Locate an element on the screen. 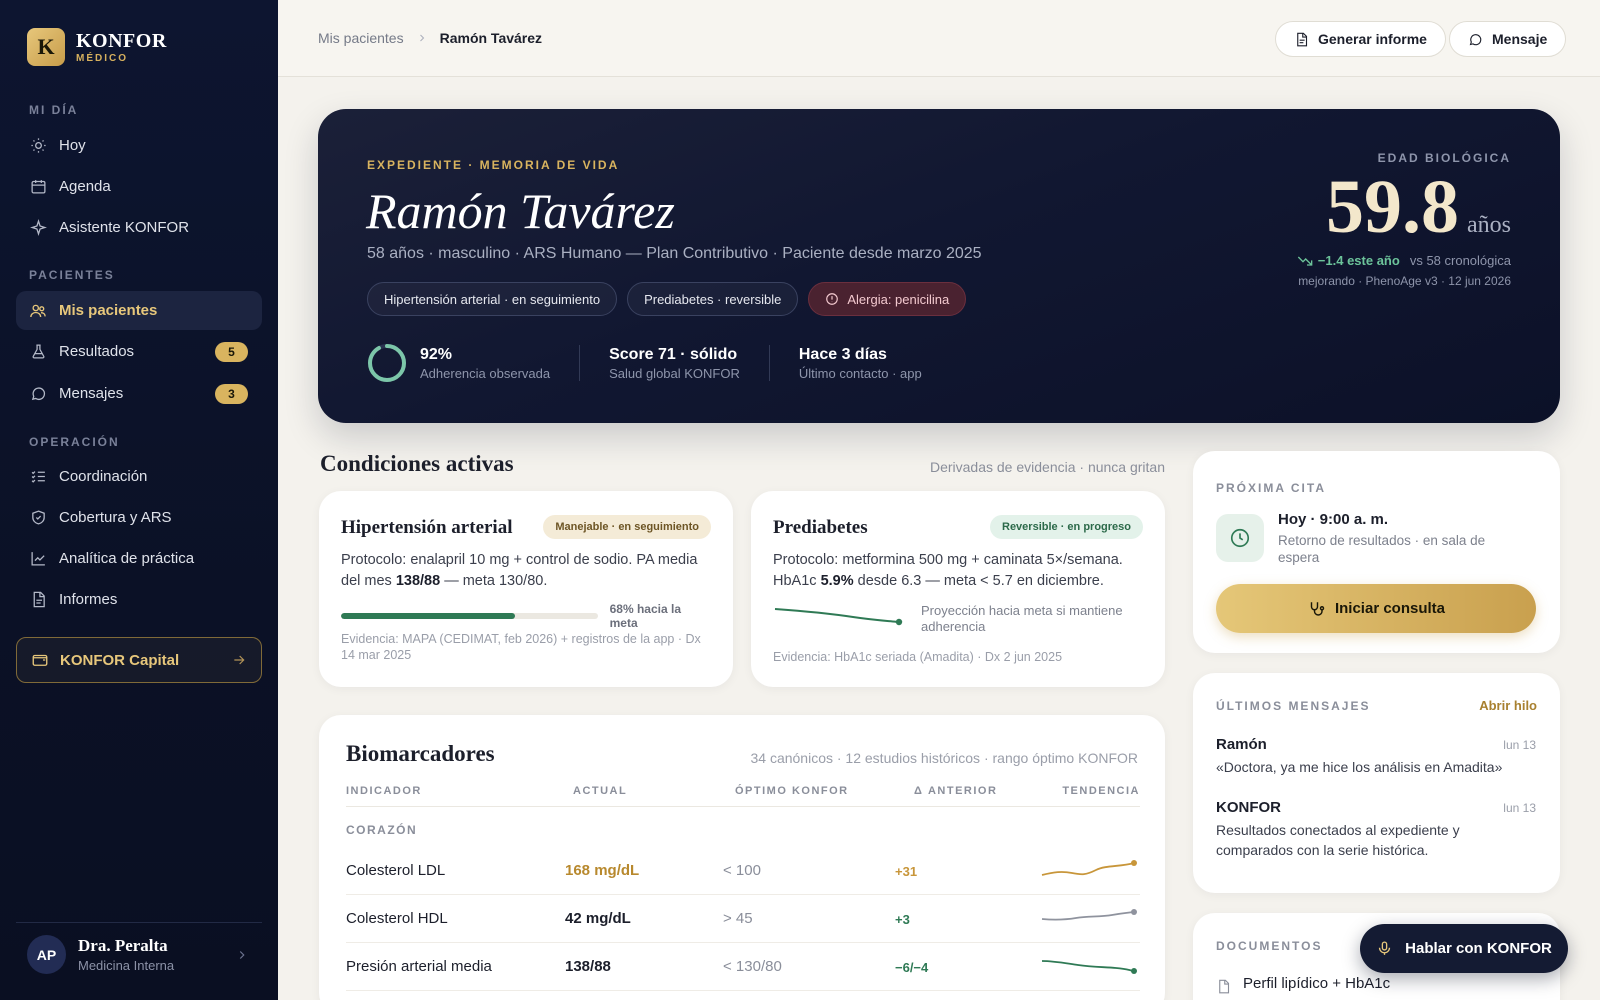  message-label: Mensaje is located at coordinates (1520, 39).